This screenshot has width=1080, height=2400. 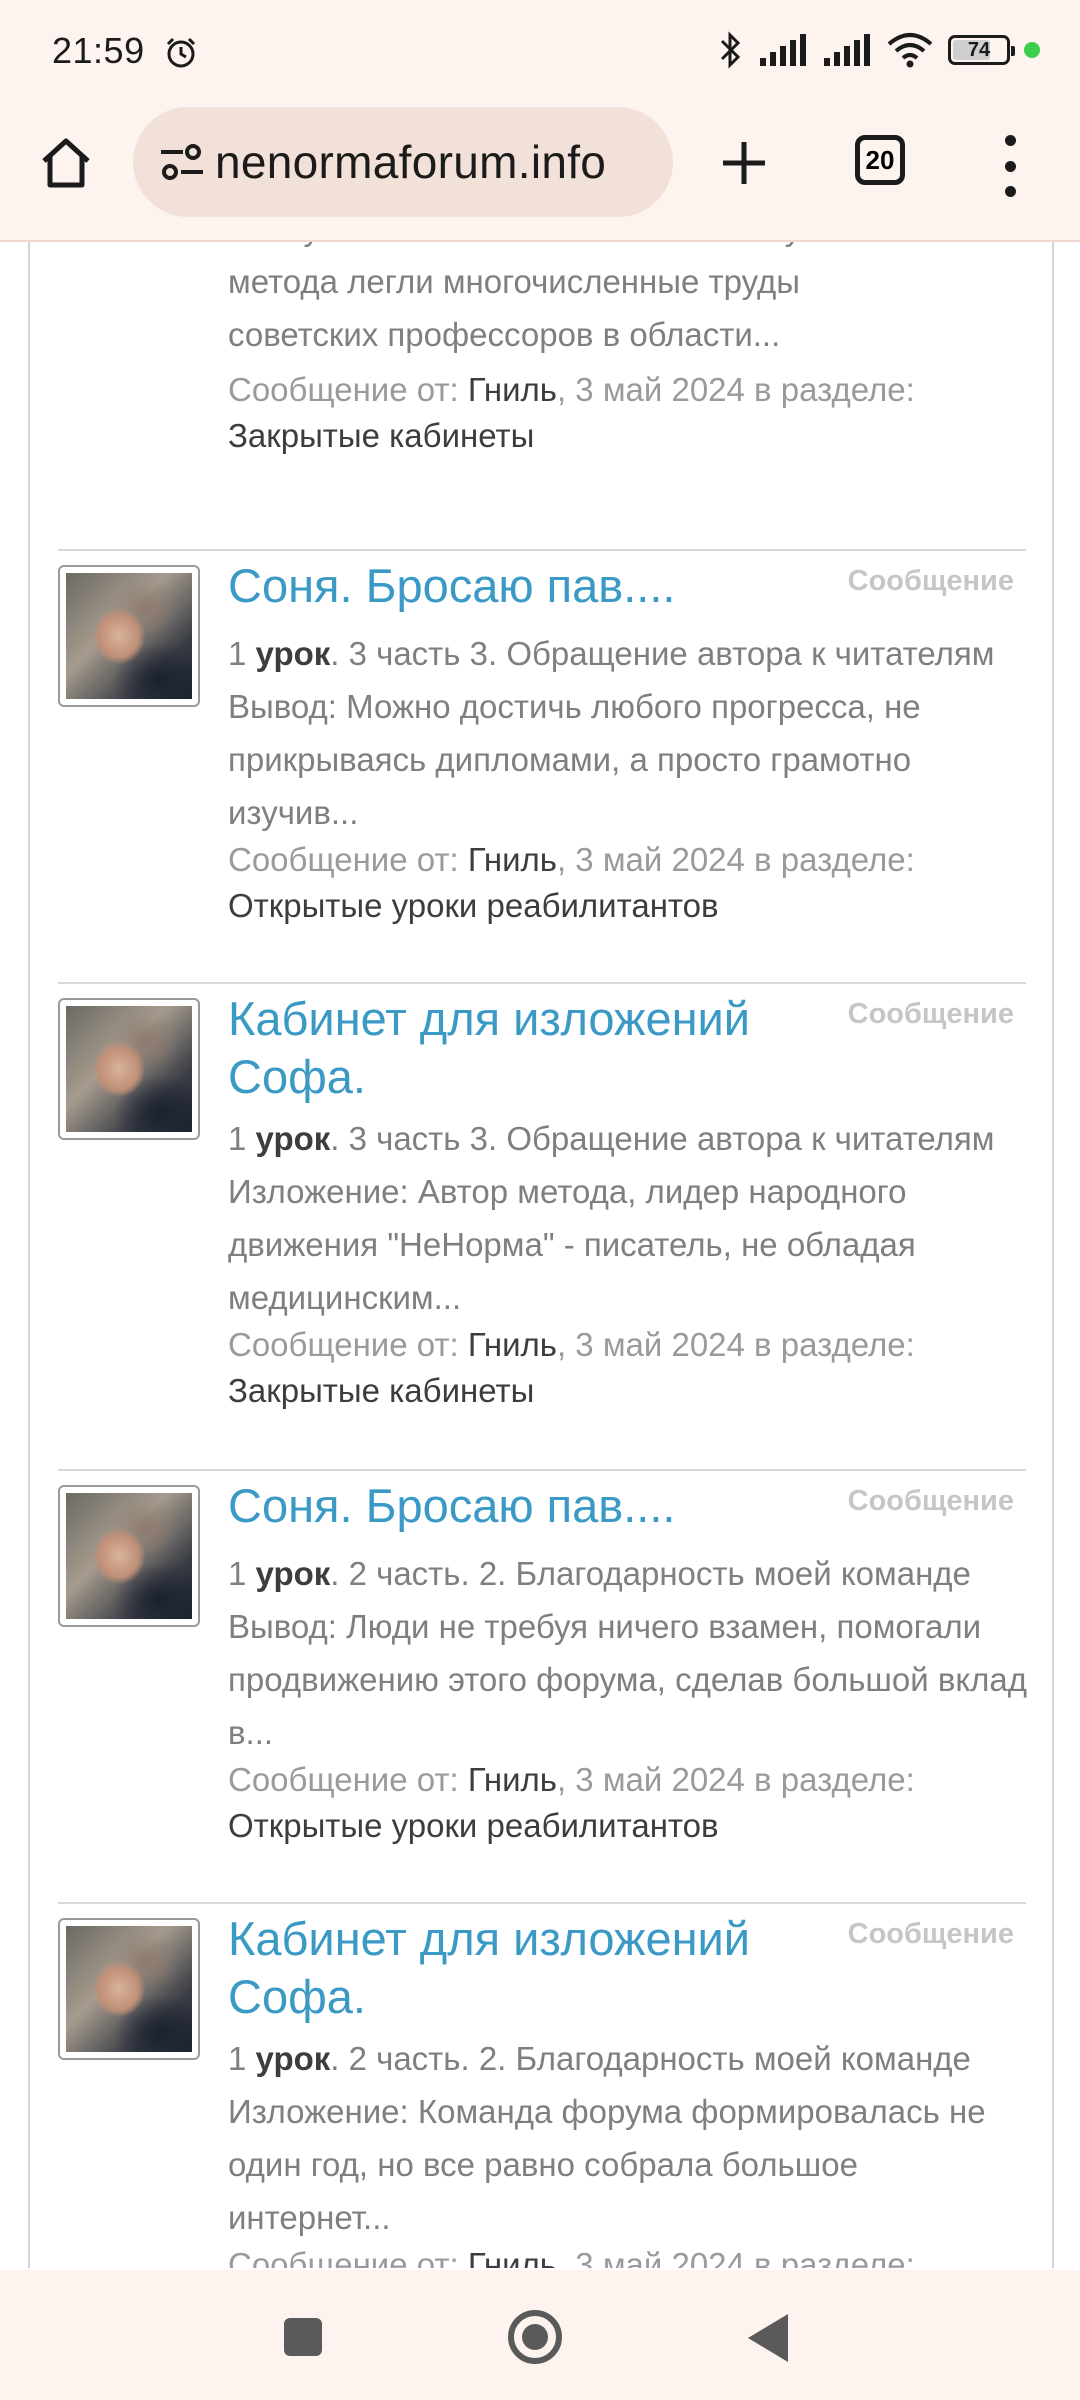 I want to click on browser-toolbar: nenormaforum.info 20, so click(x=540, y=173).